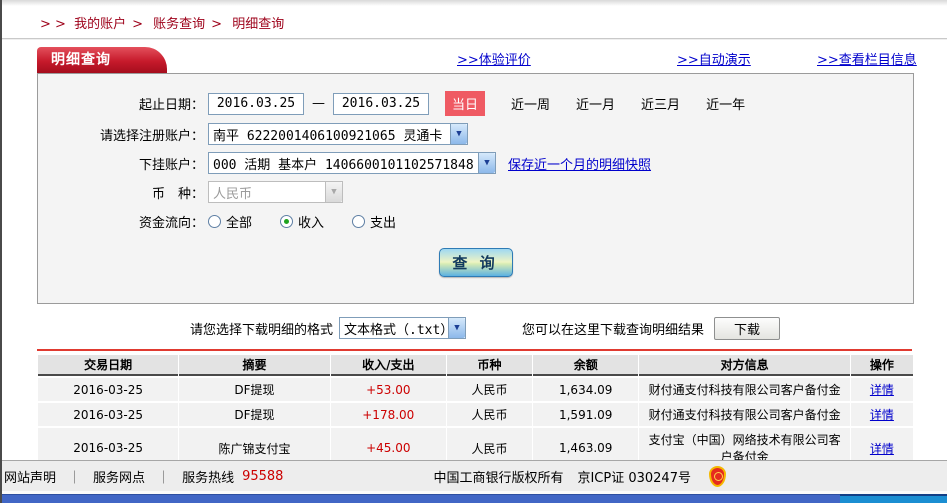  I want to click on download-format-label: 请您选择下载明细的格式, so click(262, 330).